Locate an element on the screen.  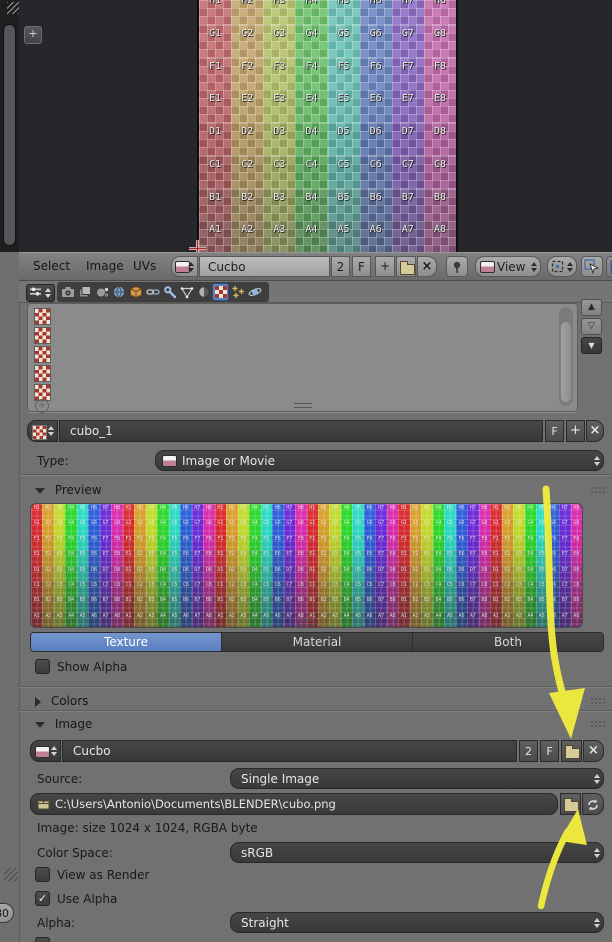
toolbar-expand-button: + is located at coordinates (33, 35).